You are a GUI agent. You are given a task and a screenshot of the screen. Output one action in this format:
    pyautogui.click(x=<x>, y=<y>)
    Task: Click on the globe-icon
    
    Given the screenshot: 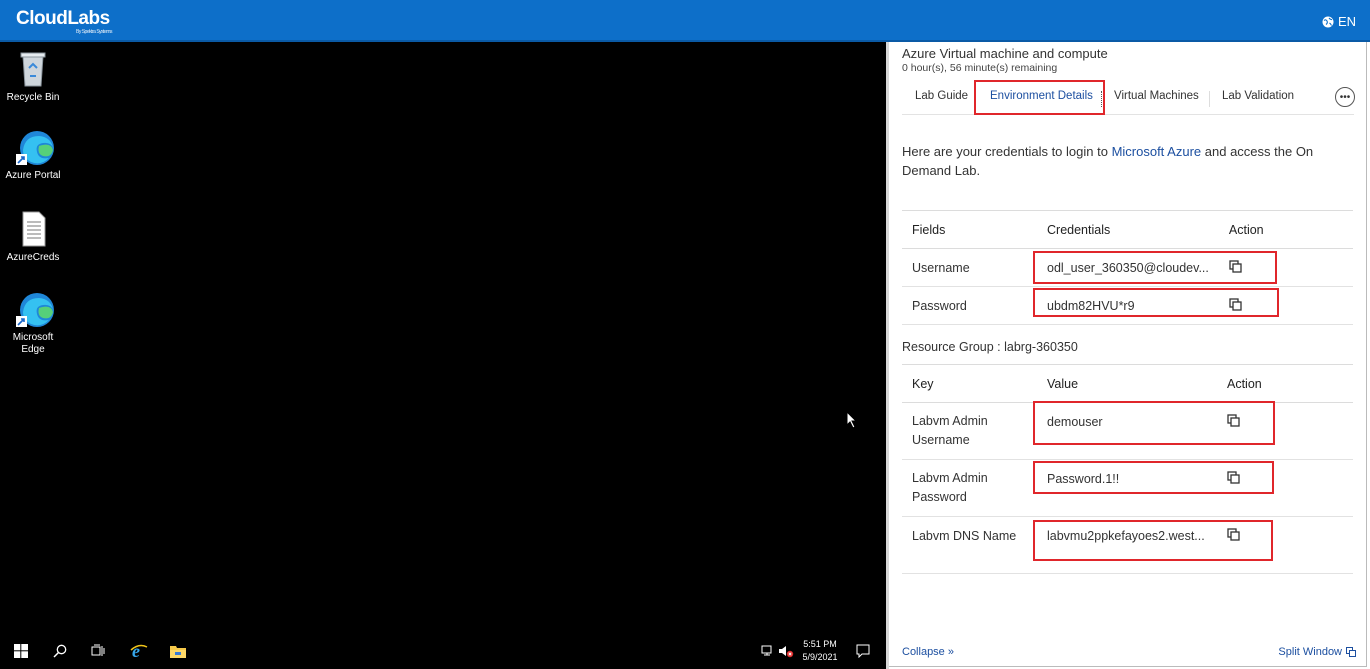 What is the action you would take?
    pyautogui.click(x=1328, y=21)
    